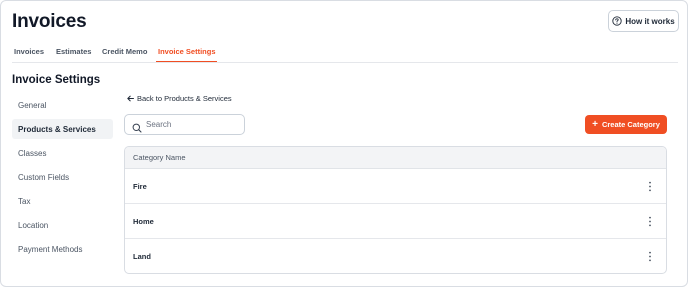  I want to click on category-name-cell: Home, so click(143, 221).